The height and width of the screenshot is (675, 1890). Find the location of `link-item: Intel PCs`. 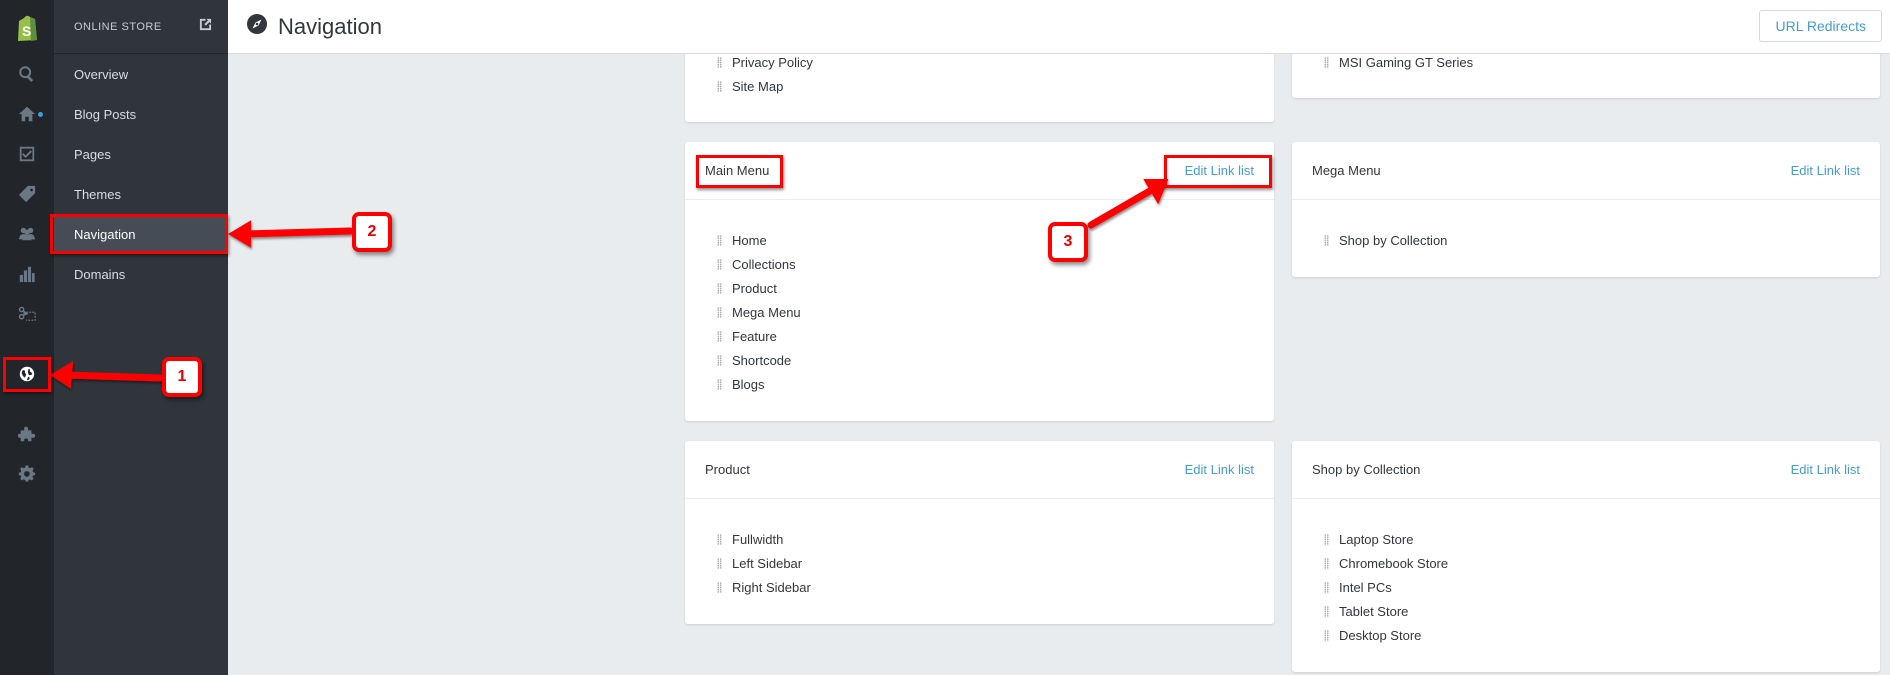

link-item: Intel PCs is located at coordinates (1602, 587).